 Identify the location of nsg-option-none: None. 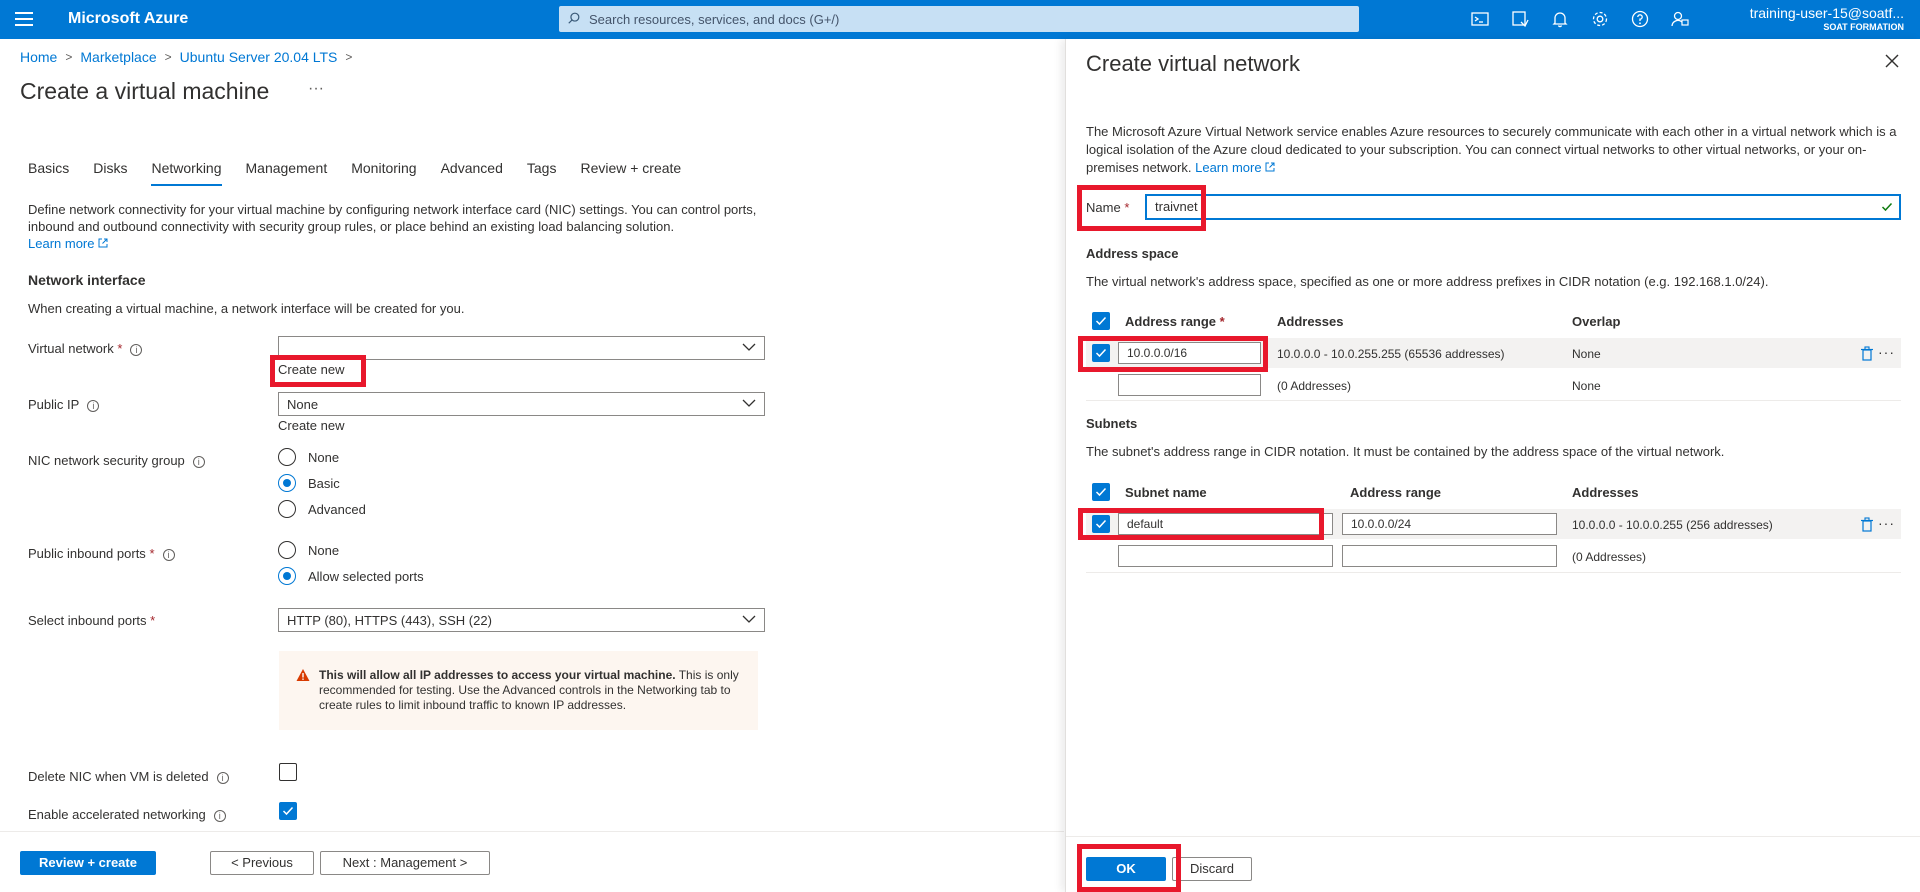
(308, 457).